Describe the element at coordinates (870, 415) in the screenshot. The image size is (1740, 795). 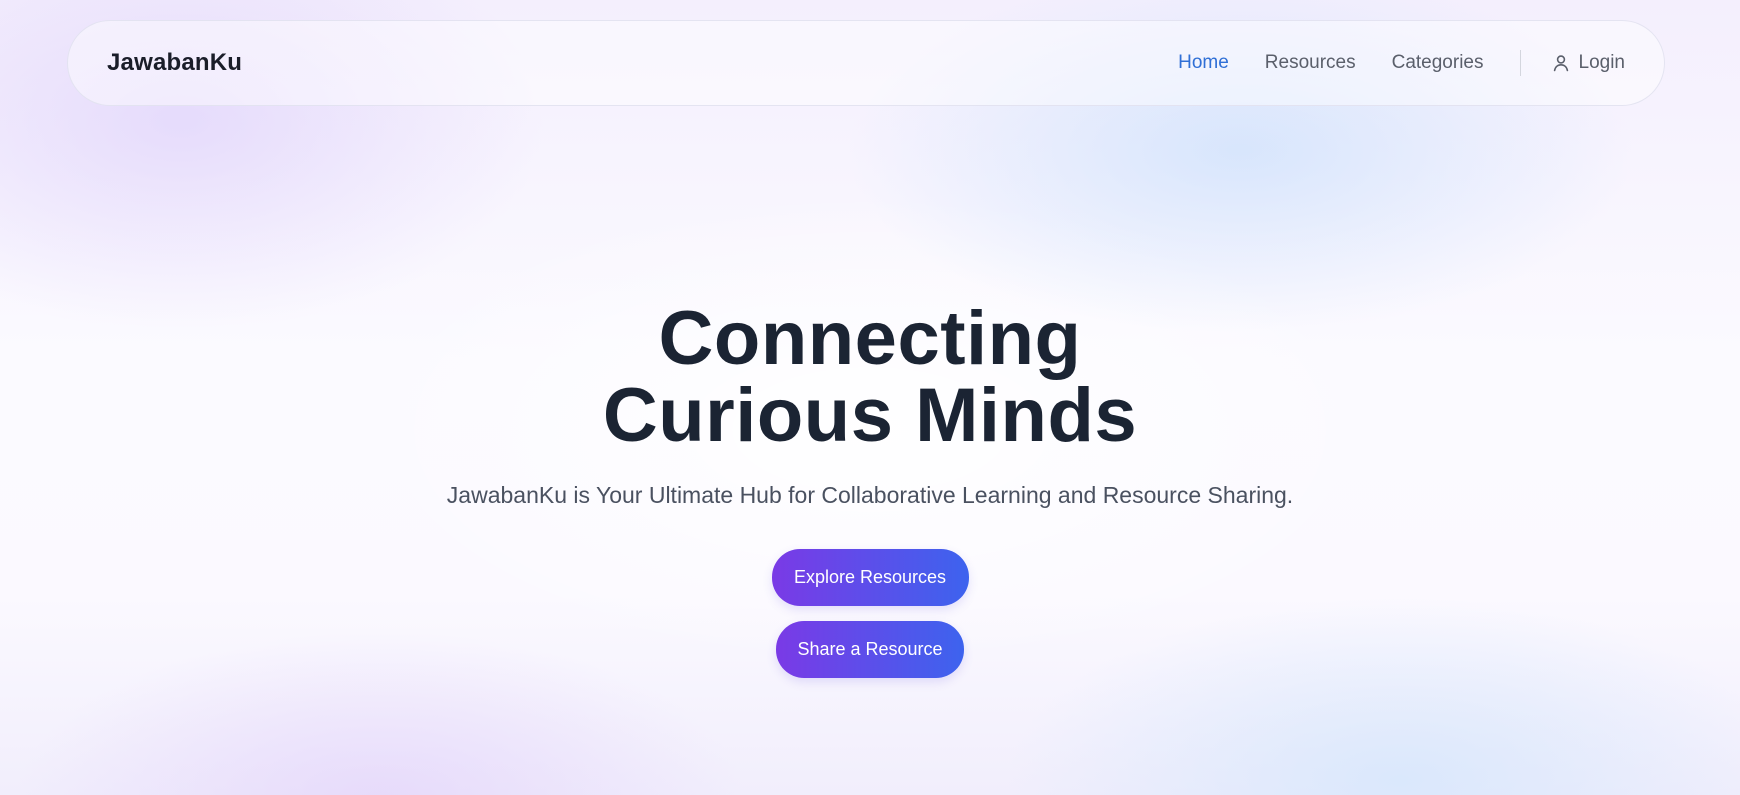
I see `hero-title-line2: Curious Minds` at that location.